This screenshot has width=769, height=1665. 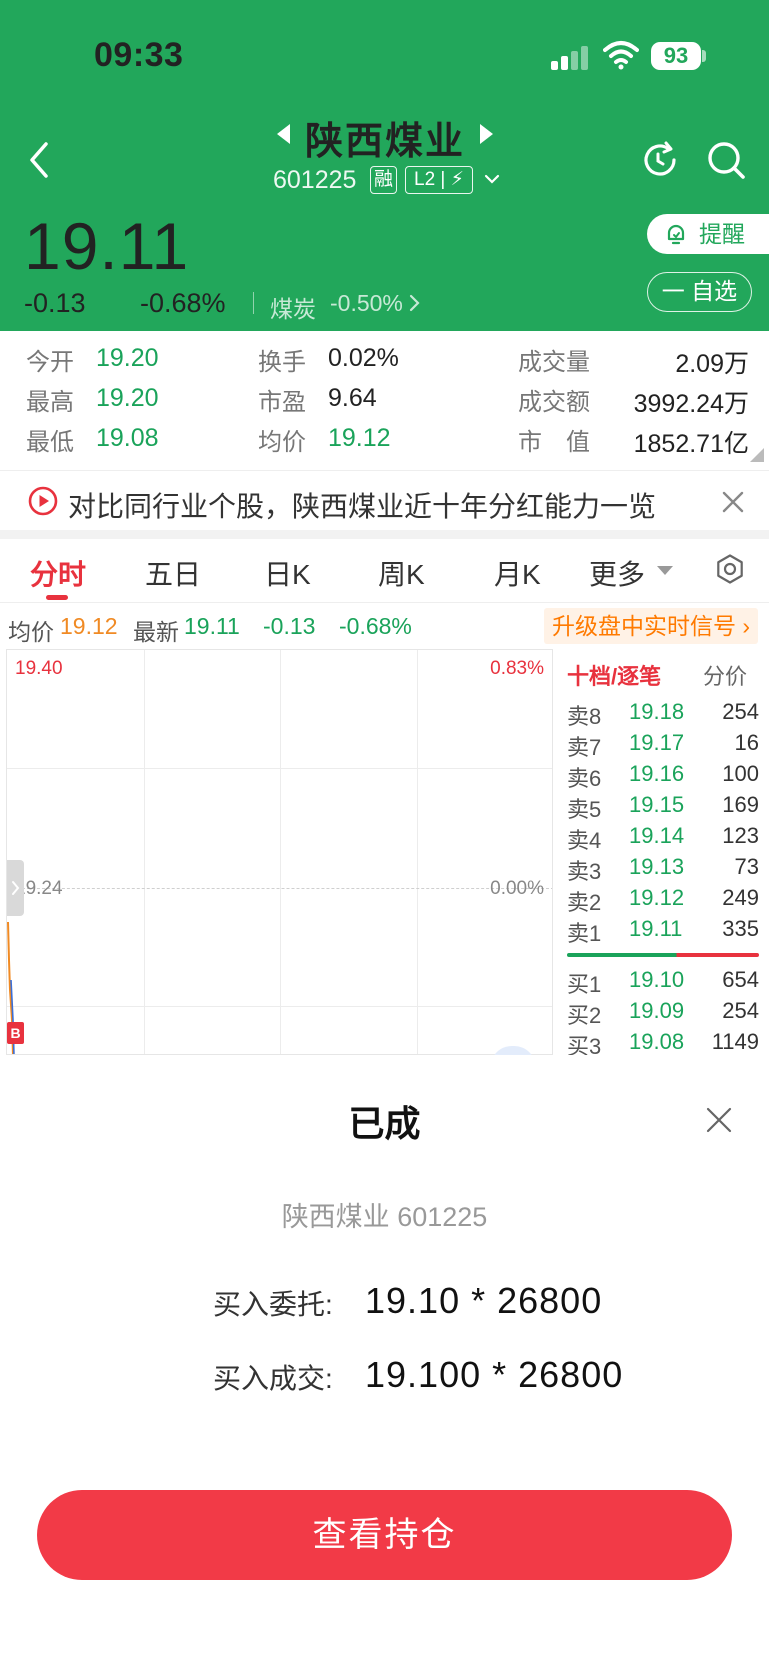 What do you see at coordinates (107, 246) in the screenshot?
I see `current-price: 19.11` at bounding box center [107, 246].